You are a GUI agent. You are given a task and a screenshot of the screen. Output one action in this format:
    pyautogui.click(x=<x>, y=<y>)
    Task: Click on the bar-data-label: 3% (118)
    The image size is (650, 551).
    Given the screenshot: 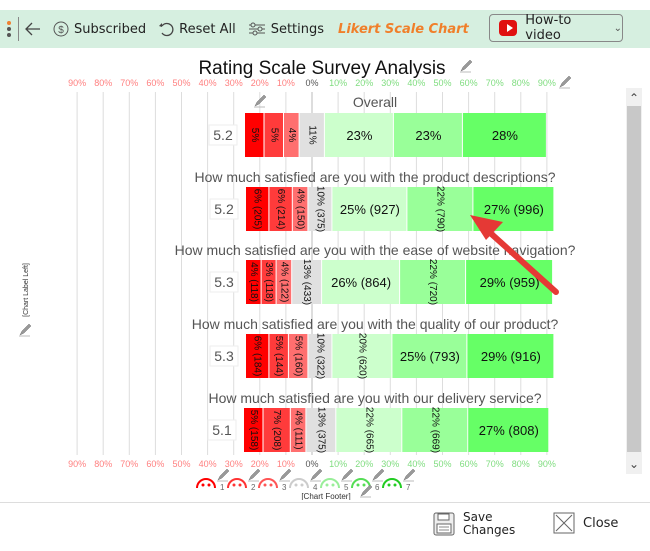 What is the action you would take?
    pyautogui.click(x=268, y=282)
    